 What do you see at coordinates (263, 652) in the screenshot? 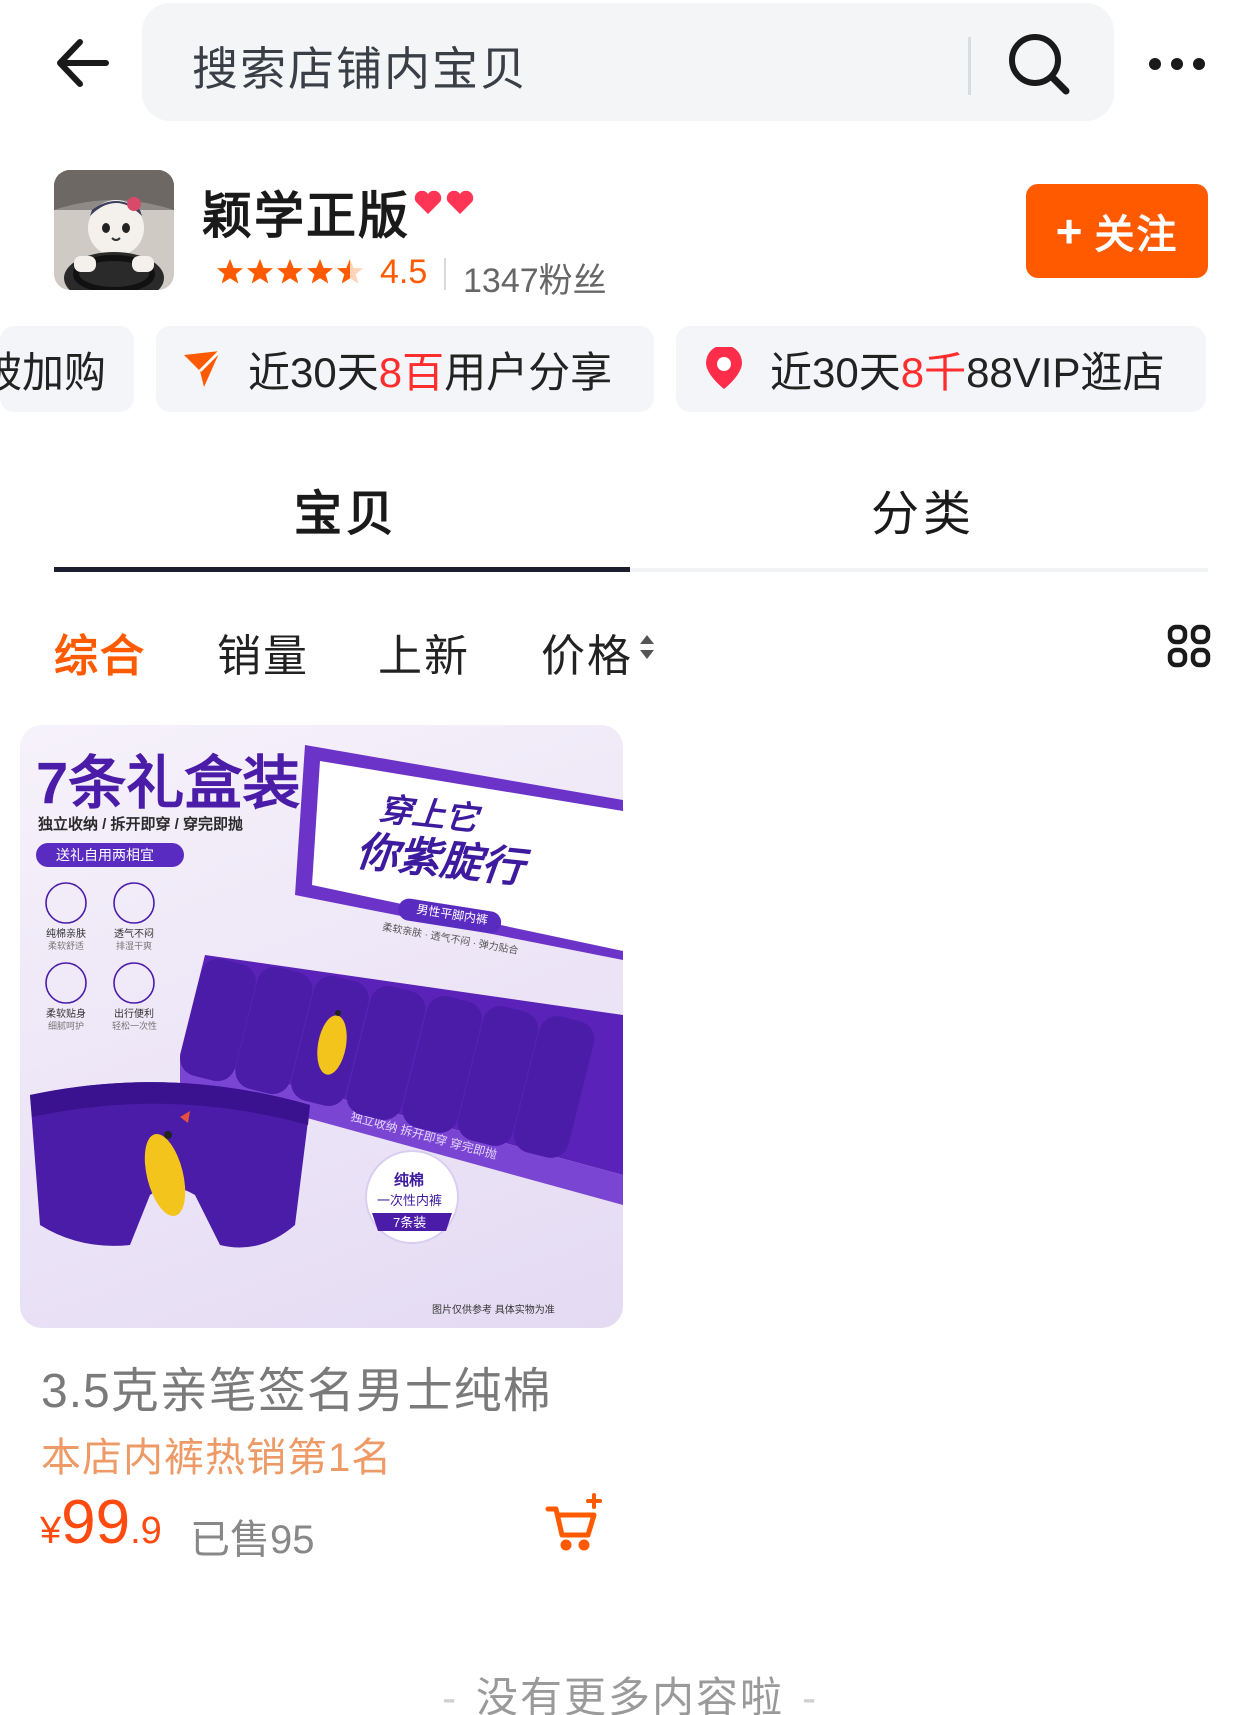
I see `sort-sales: 销量` at bounding box center [263, 652].